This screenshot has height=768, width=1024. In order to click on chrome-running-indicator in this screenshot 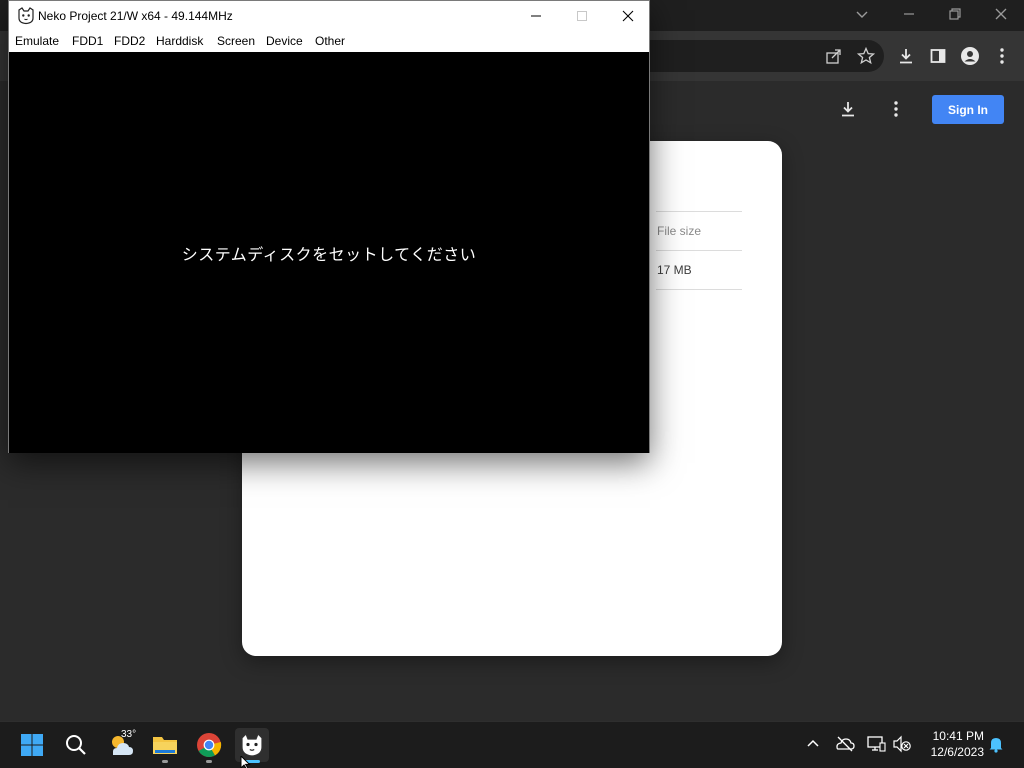, I will do `click(209, 761)`.